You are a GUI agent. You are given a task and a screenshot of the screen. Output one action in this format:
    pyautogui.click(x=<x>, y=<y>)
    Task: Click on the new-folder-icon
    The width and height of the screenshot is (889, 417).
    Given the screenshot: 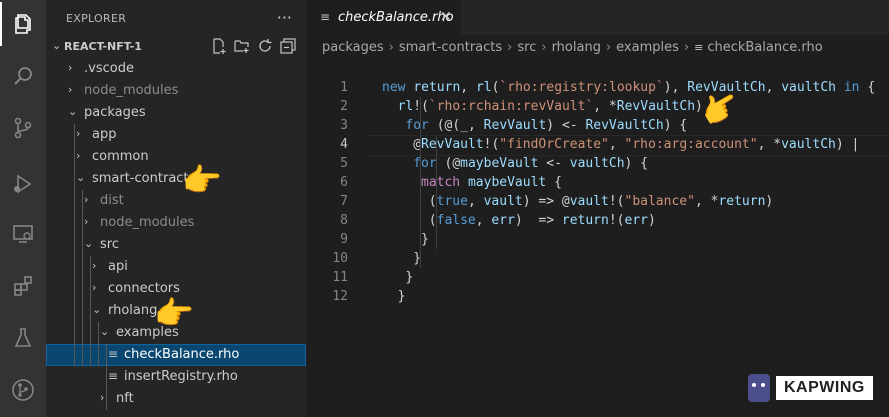 What is the action you would take?
    pyautogui.click(x=242, y=48)
    